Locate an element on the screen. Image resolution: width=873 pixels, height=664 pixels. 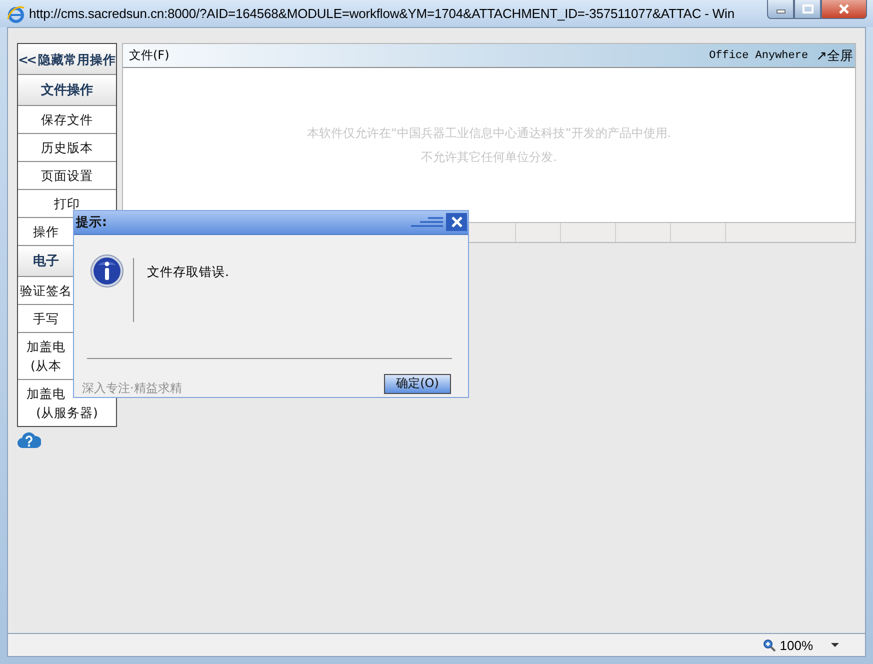
ok-button: 确定(O) is located at coordinates (417, 384).